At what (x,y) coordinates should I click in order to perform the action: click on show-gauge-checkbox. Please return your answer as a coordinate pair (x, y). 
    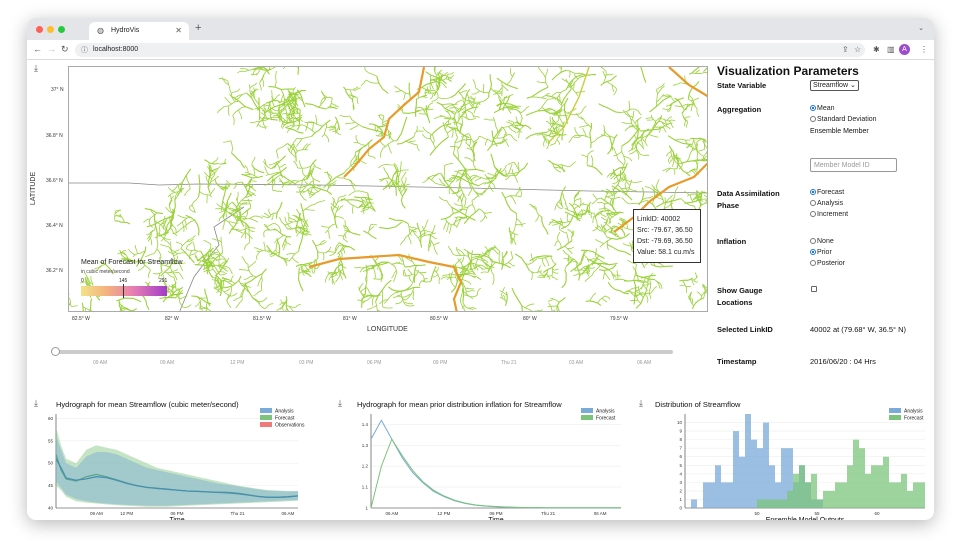
    Looking at the image, I should click on (814, 289).